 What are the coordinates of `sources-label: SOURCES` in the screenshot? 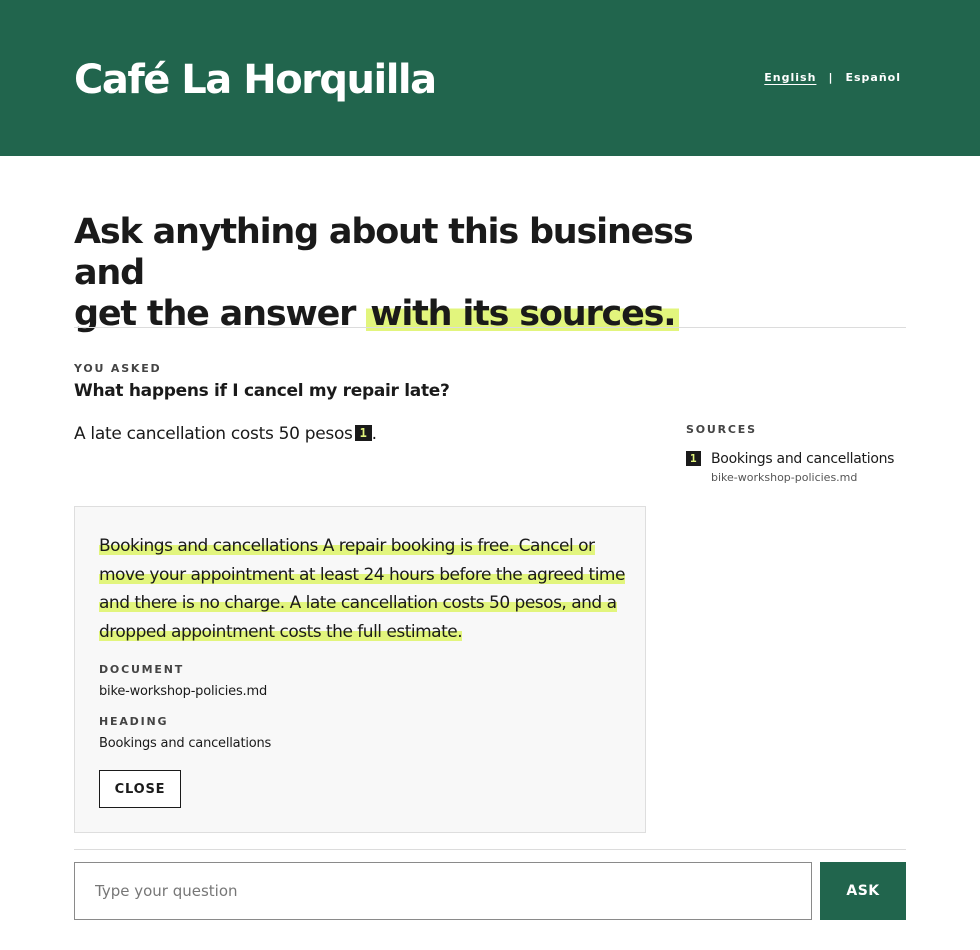 It's located at (721, 429).